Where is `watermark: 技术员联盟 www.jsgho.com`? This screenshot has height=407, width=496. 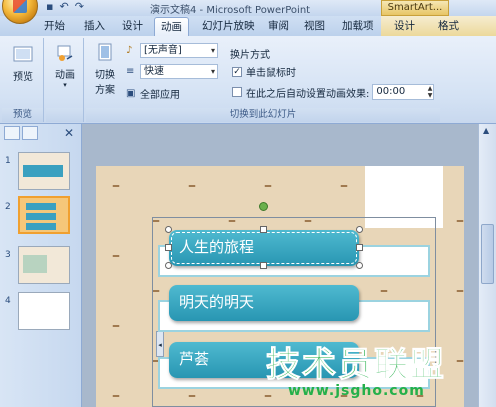
watermark: 技术员联盟 www.jsgho.com is located at coordinates (371, 370).